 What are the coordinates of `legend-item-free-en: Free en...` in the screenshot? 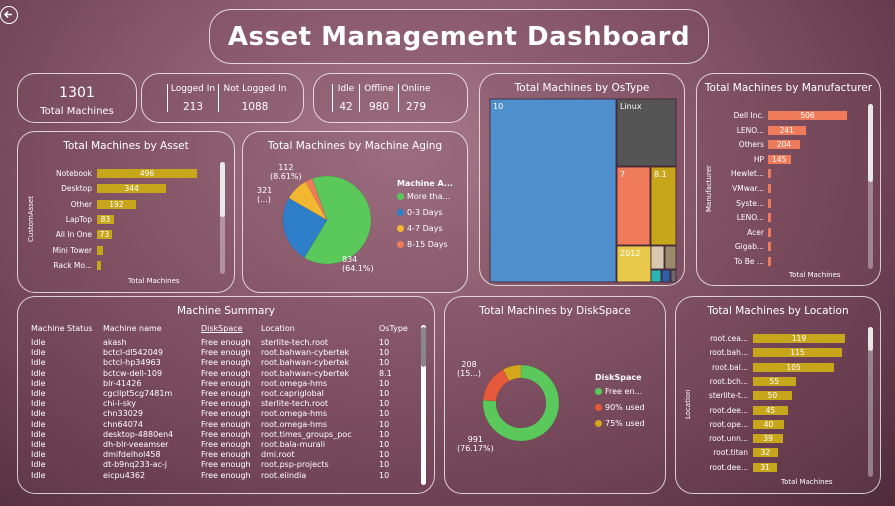 It's located at (618, 391).